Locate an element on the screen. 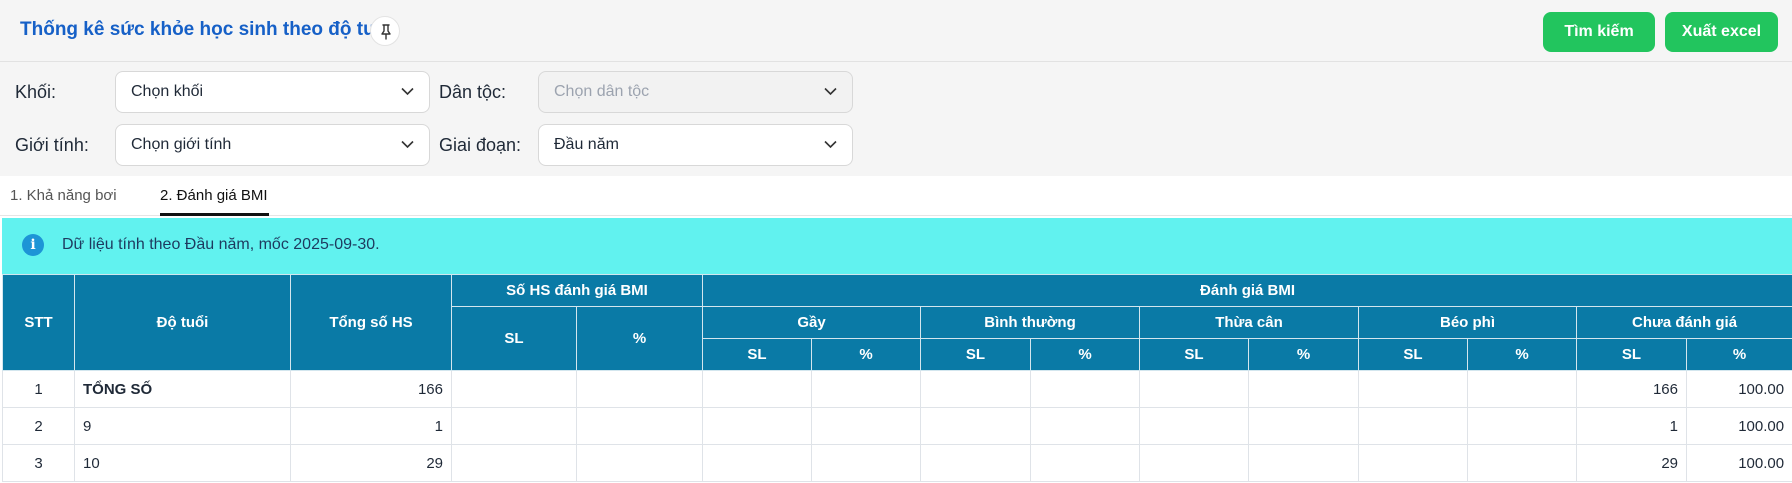  table-row: 2 9 1 1 100.00 is located at coordinates (897, 426).